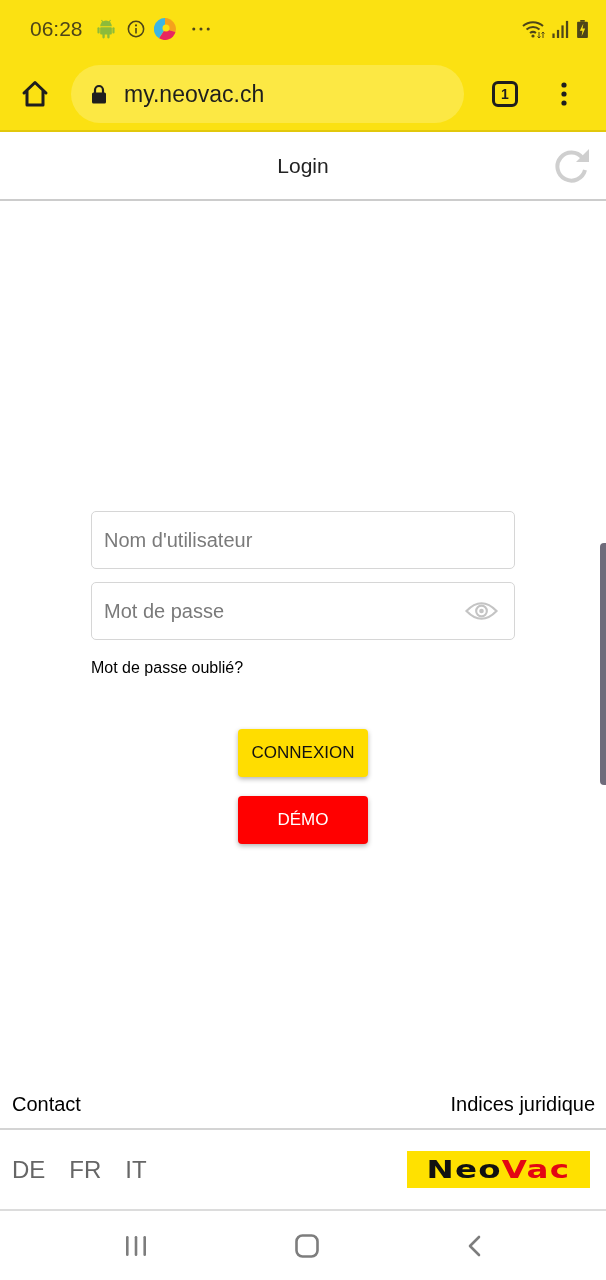 Image resolution: width=606 pixels, height=1280 pixels. What do you see at coordinates (105, 29) in the screenshot?
I see `android-icon` at bounding box center [105, 29].